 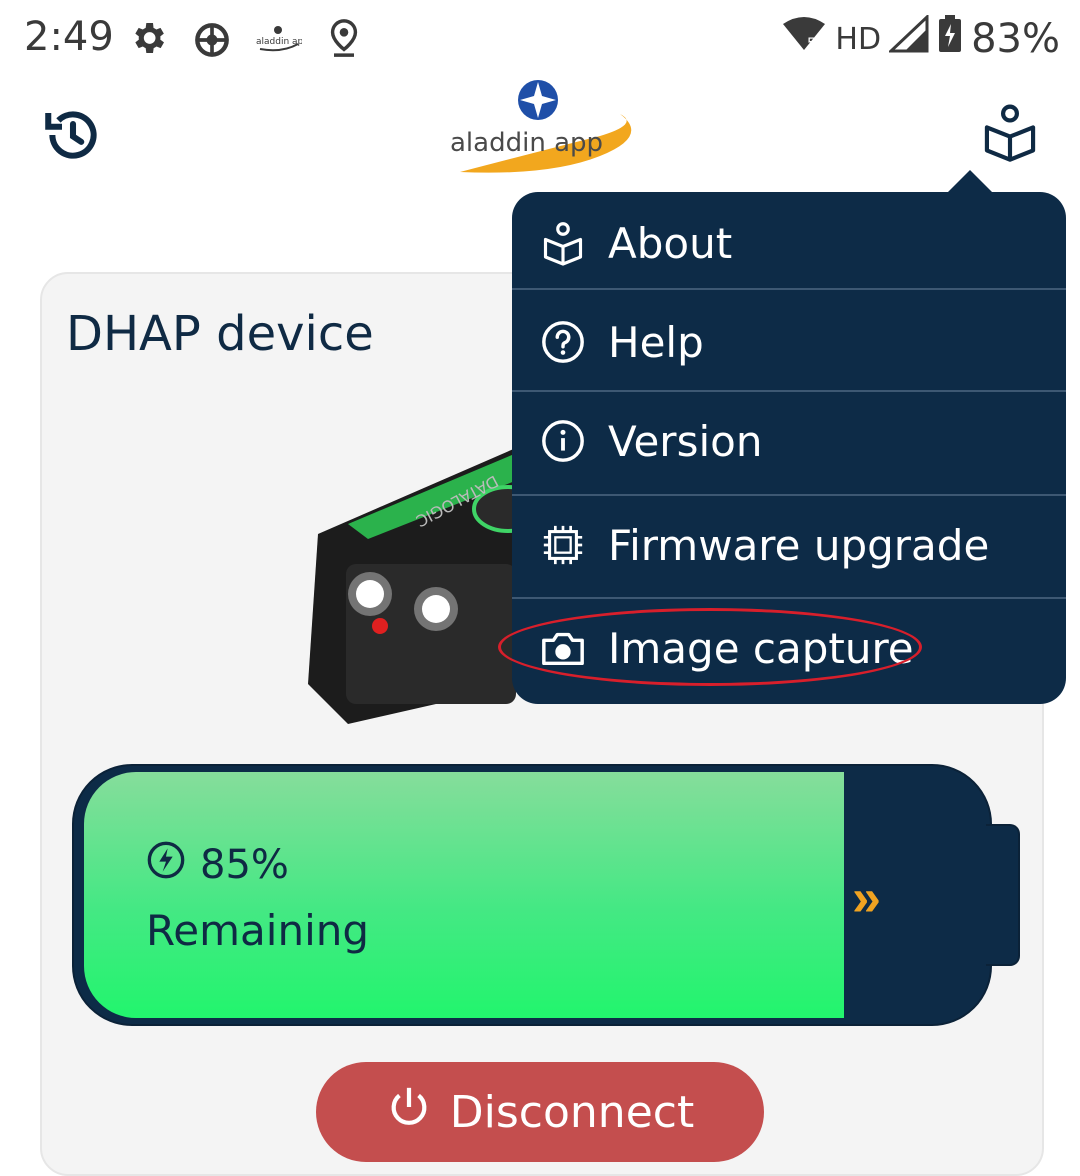 I want to click on battery-charging-icon, so click(x=950, y=39).